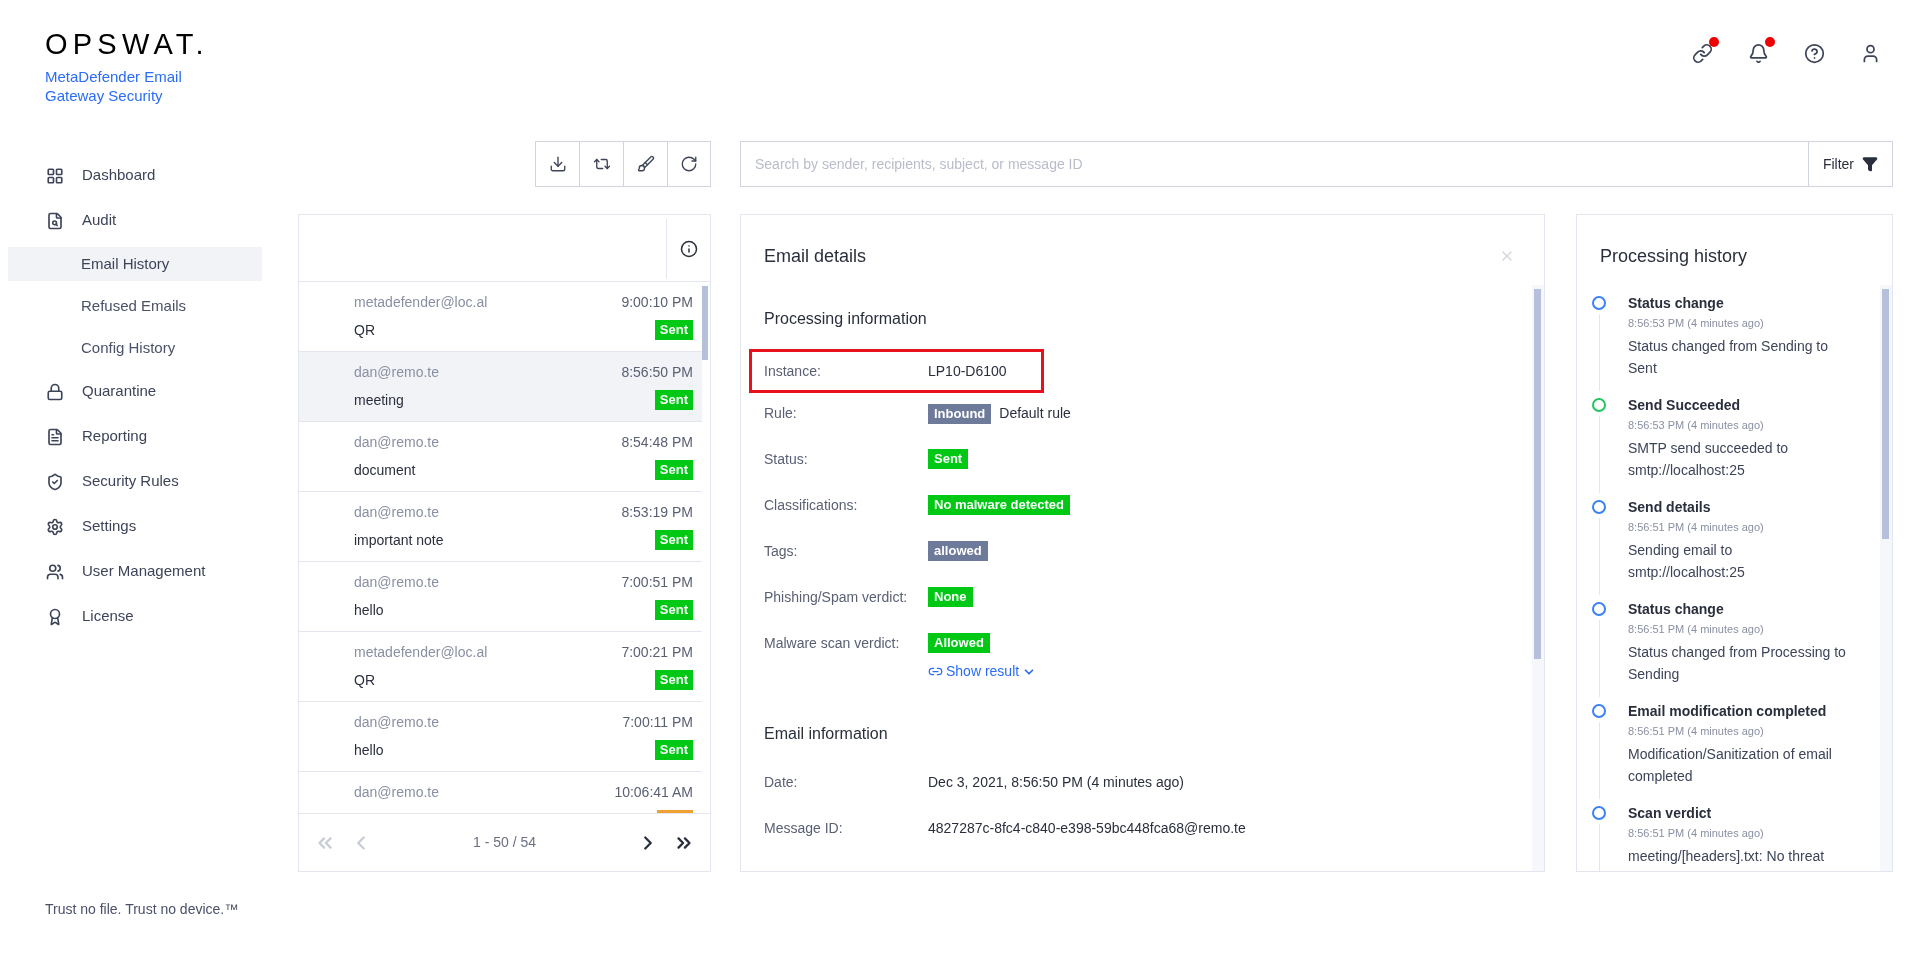 The width and height of the screenshot is (1920, 956). What do you see at coordinates (958, 551) in the screenshot?
I see `tag: allowed` at bounding box center [958, 551].